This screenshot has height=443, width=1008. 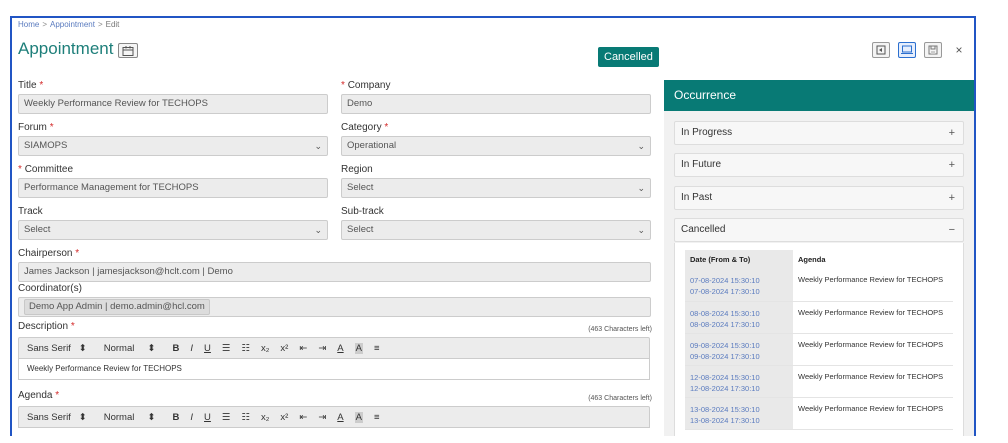 What do you see at coordinates (28, 24) in the screenshot?
I see `breadcrumb-home: Home` at bounding box center [28, 24].